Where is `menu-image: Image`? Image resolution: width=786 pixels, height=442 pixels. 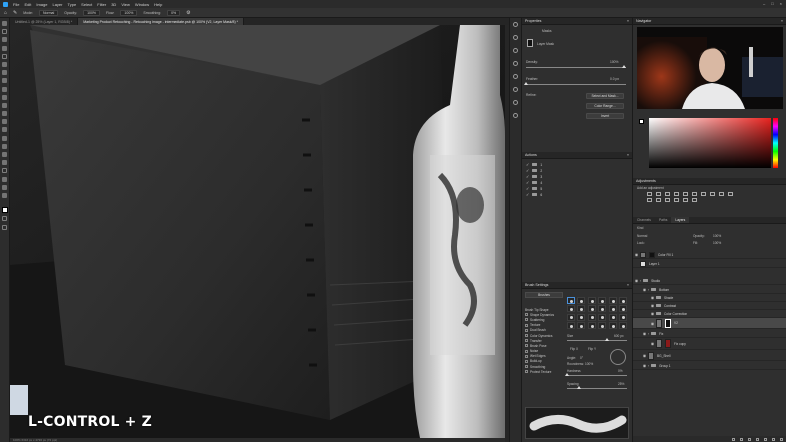
menu-image: Image is located at coordinates (41, 4).